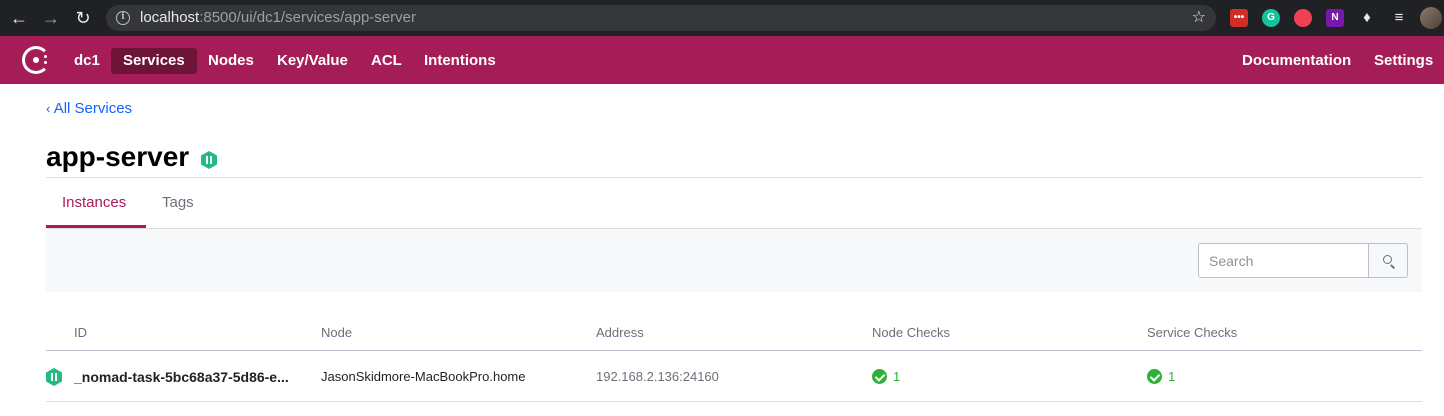 The image size is (1444, 416). Describe the element at coordinates (460, 61) in the screenshot. I see `nav-intentions: Intentions` at that location.